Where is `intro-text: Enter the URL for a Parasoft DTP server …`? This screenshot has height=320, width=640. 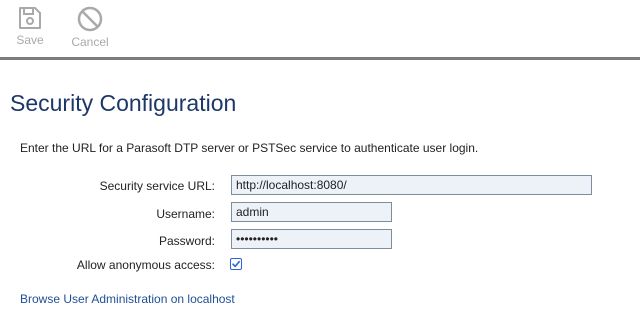
intro-text: Enter the URL for a Parasoft DTP server … is located at coordinates (249, 148).